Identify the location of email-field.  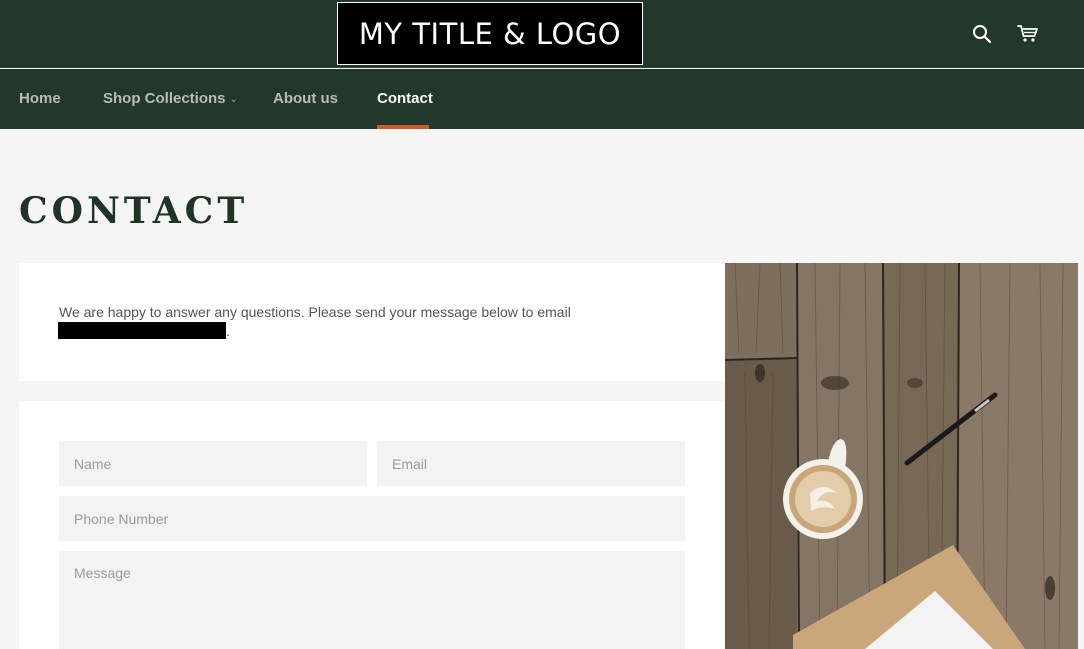
(531, 463).